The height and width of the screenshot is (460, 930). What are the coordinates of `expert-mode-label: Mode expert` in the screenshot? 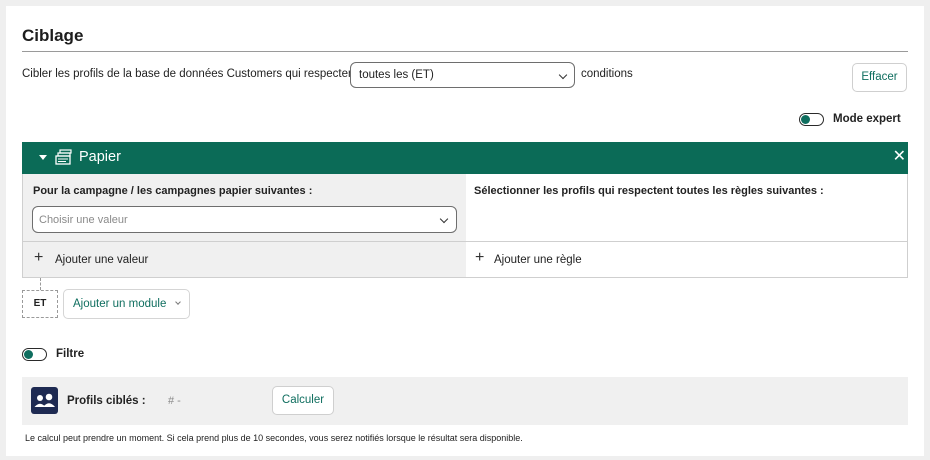 It's located at (867, 119).